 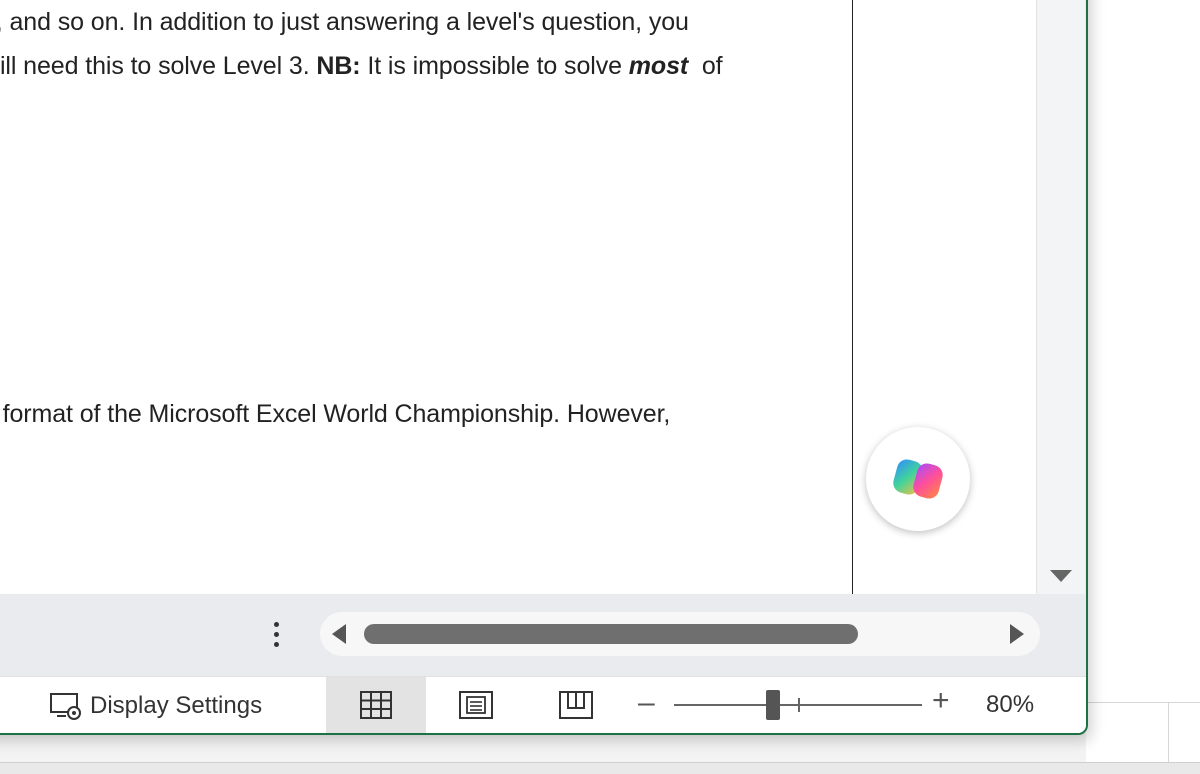 What do you see at coordinates (65, 706) in the screenshot?
I see `display-settings-icon` at bounding box center [65, 706].